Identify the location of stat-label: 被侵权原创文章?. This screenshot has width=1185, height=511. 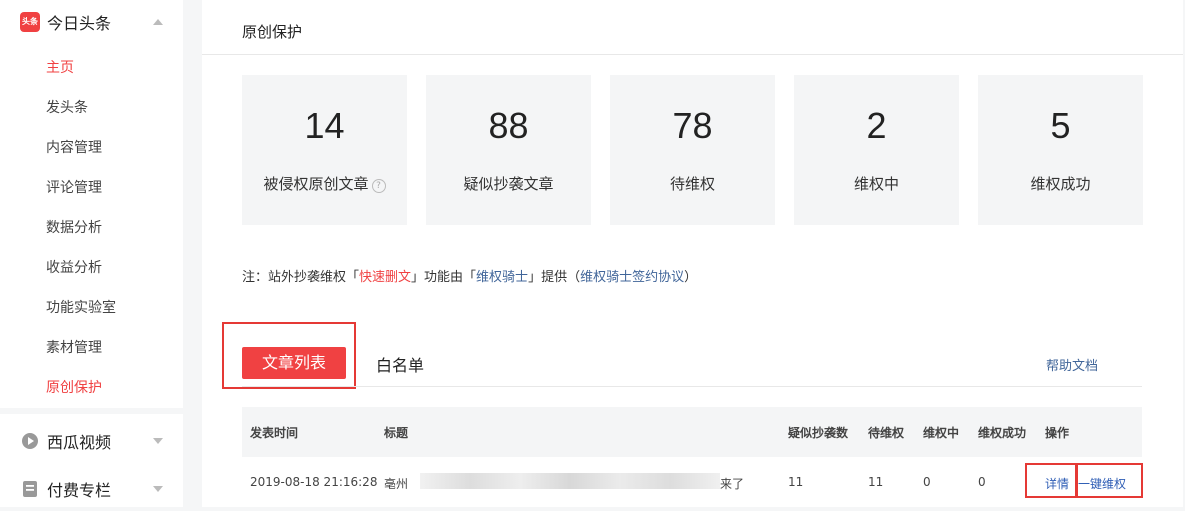
(324, 183).